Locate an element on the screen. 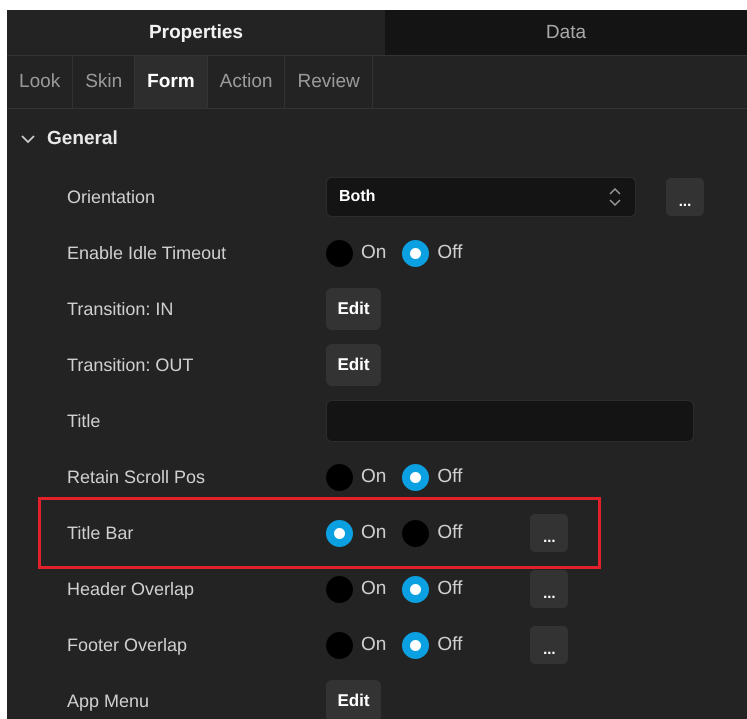 This screenshot has width=747, height=719. property-label: Header Overlap is located at coordinates (131, 589).